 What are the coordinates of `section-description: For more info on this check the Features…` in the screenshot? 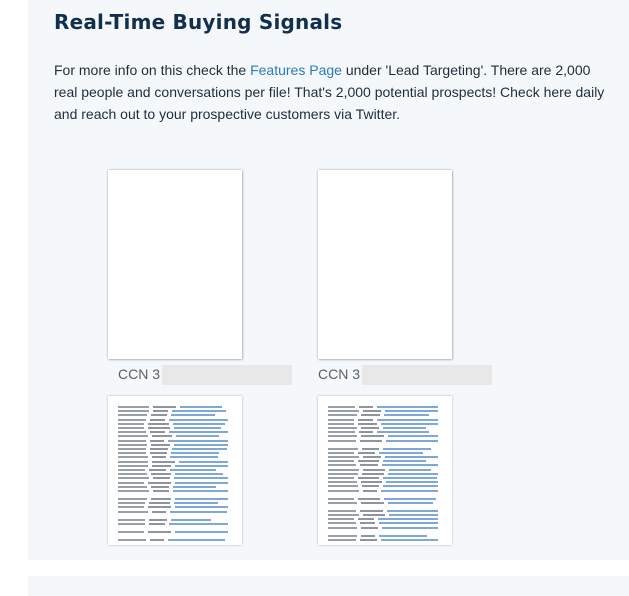 It's located at (334, 92).